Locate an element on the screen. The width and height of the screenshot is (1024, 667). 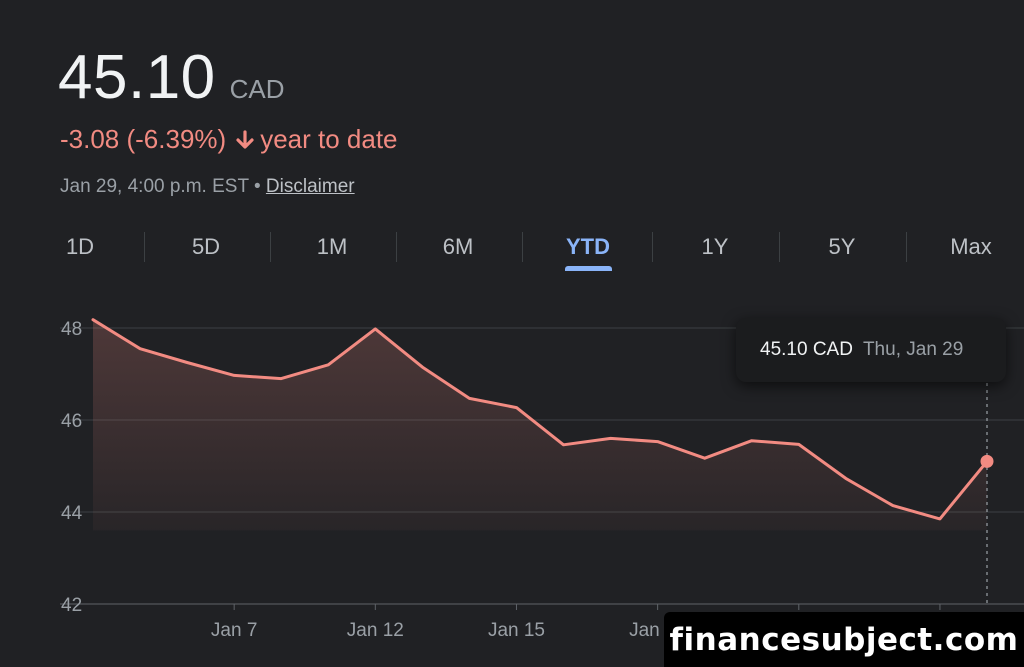
current-price: 45.10 is located at coordinates (137, 77).